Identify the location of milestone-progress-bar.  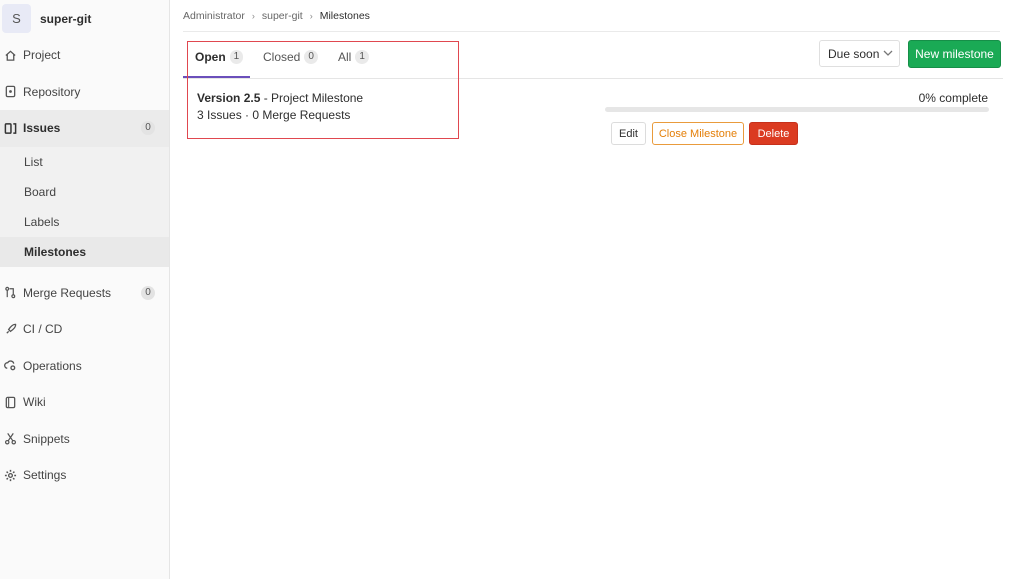
(797, 109).